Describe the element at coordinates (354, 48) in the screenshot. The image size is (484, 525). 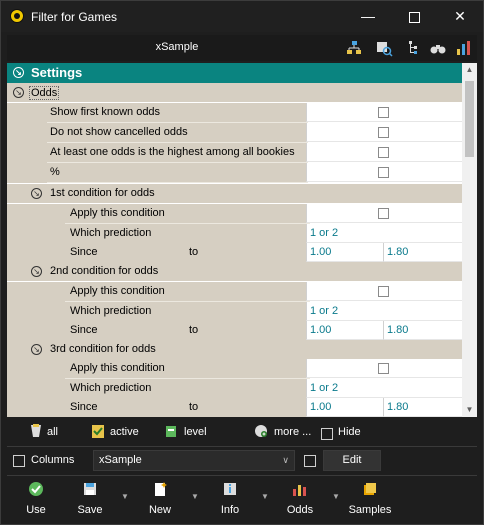
I see `tree-structure-icon` at that location.